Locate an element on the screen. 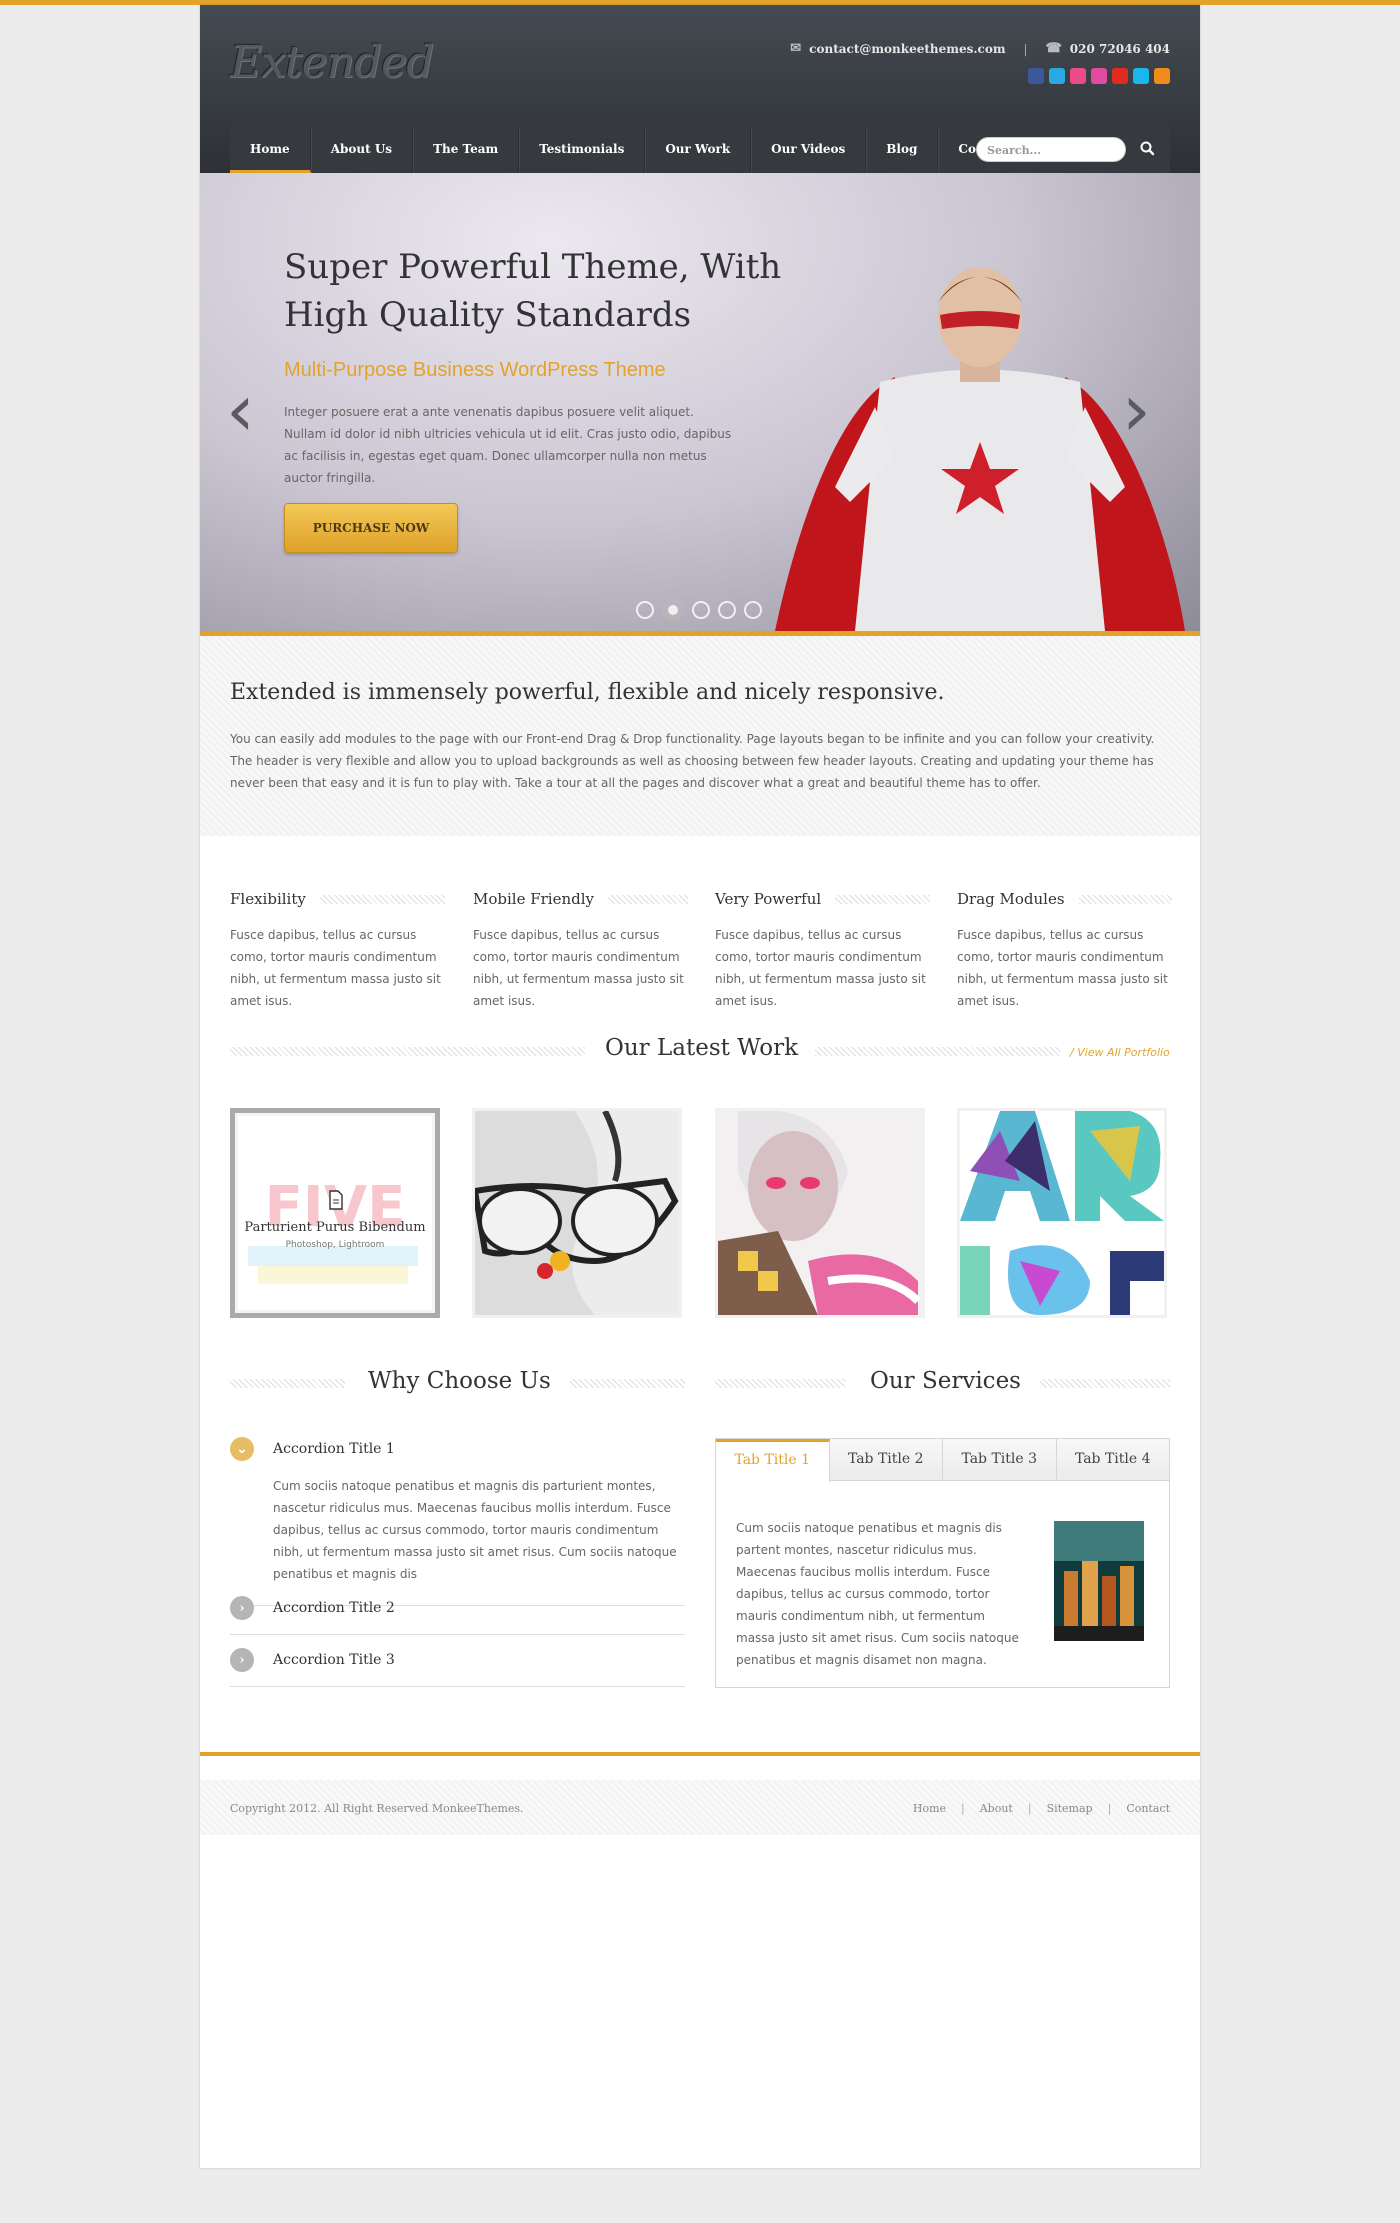 This screenshot has height=2223, width=1400. feature-title: Mobile Friendly is located at coordinates (534, 899).